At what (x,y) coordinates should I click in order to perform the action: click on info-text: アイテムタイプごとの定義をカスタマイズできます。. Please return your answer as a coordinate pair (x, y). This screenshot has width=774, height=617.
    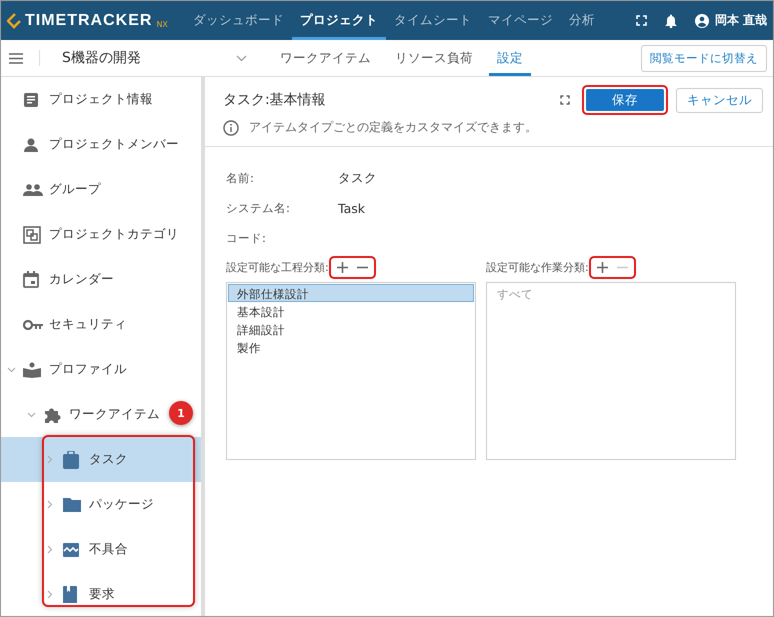
    Looking at the image, I should click on (393, 127).